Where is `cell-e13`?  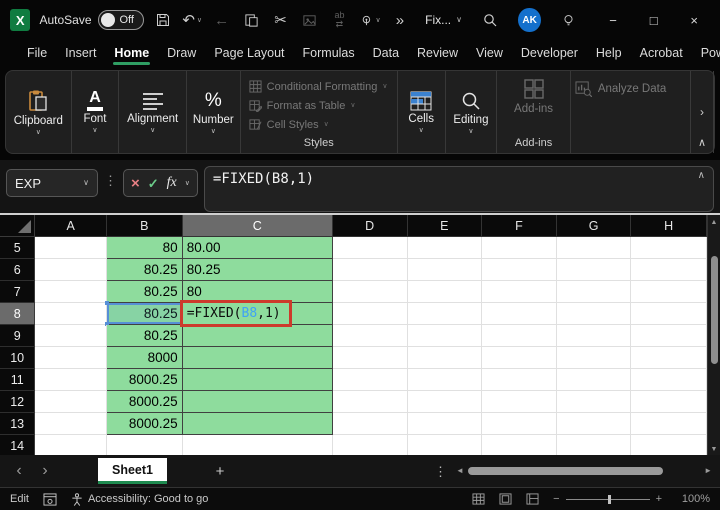 cell-e13 is located at coordinates (445, 424).